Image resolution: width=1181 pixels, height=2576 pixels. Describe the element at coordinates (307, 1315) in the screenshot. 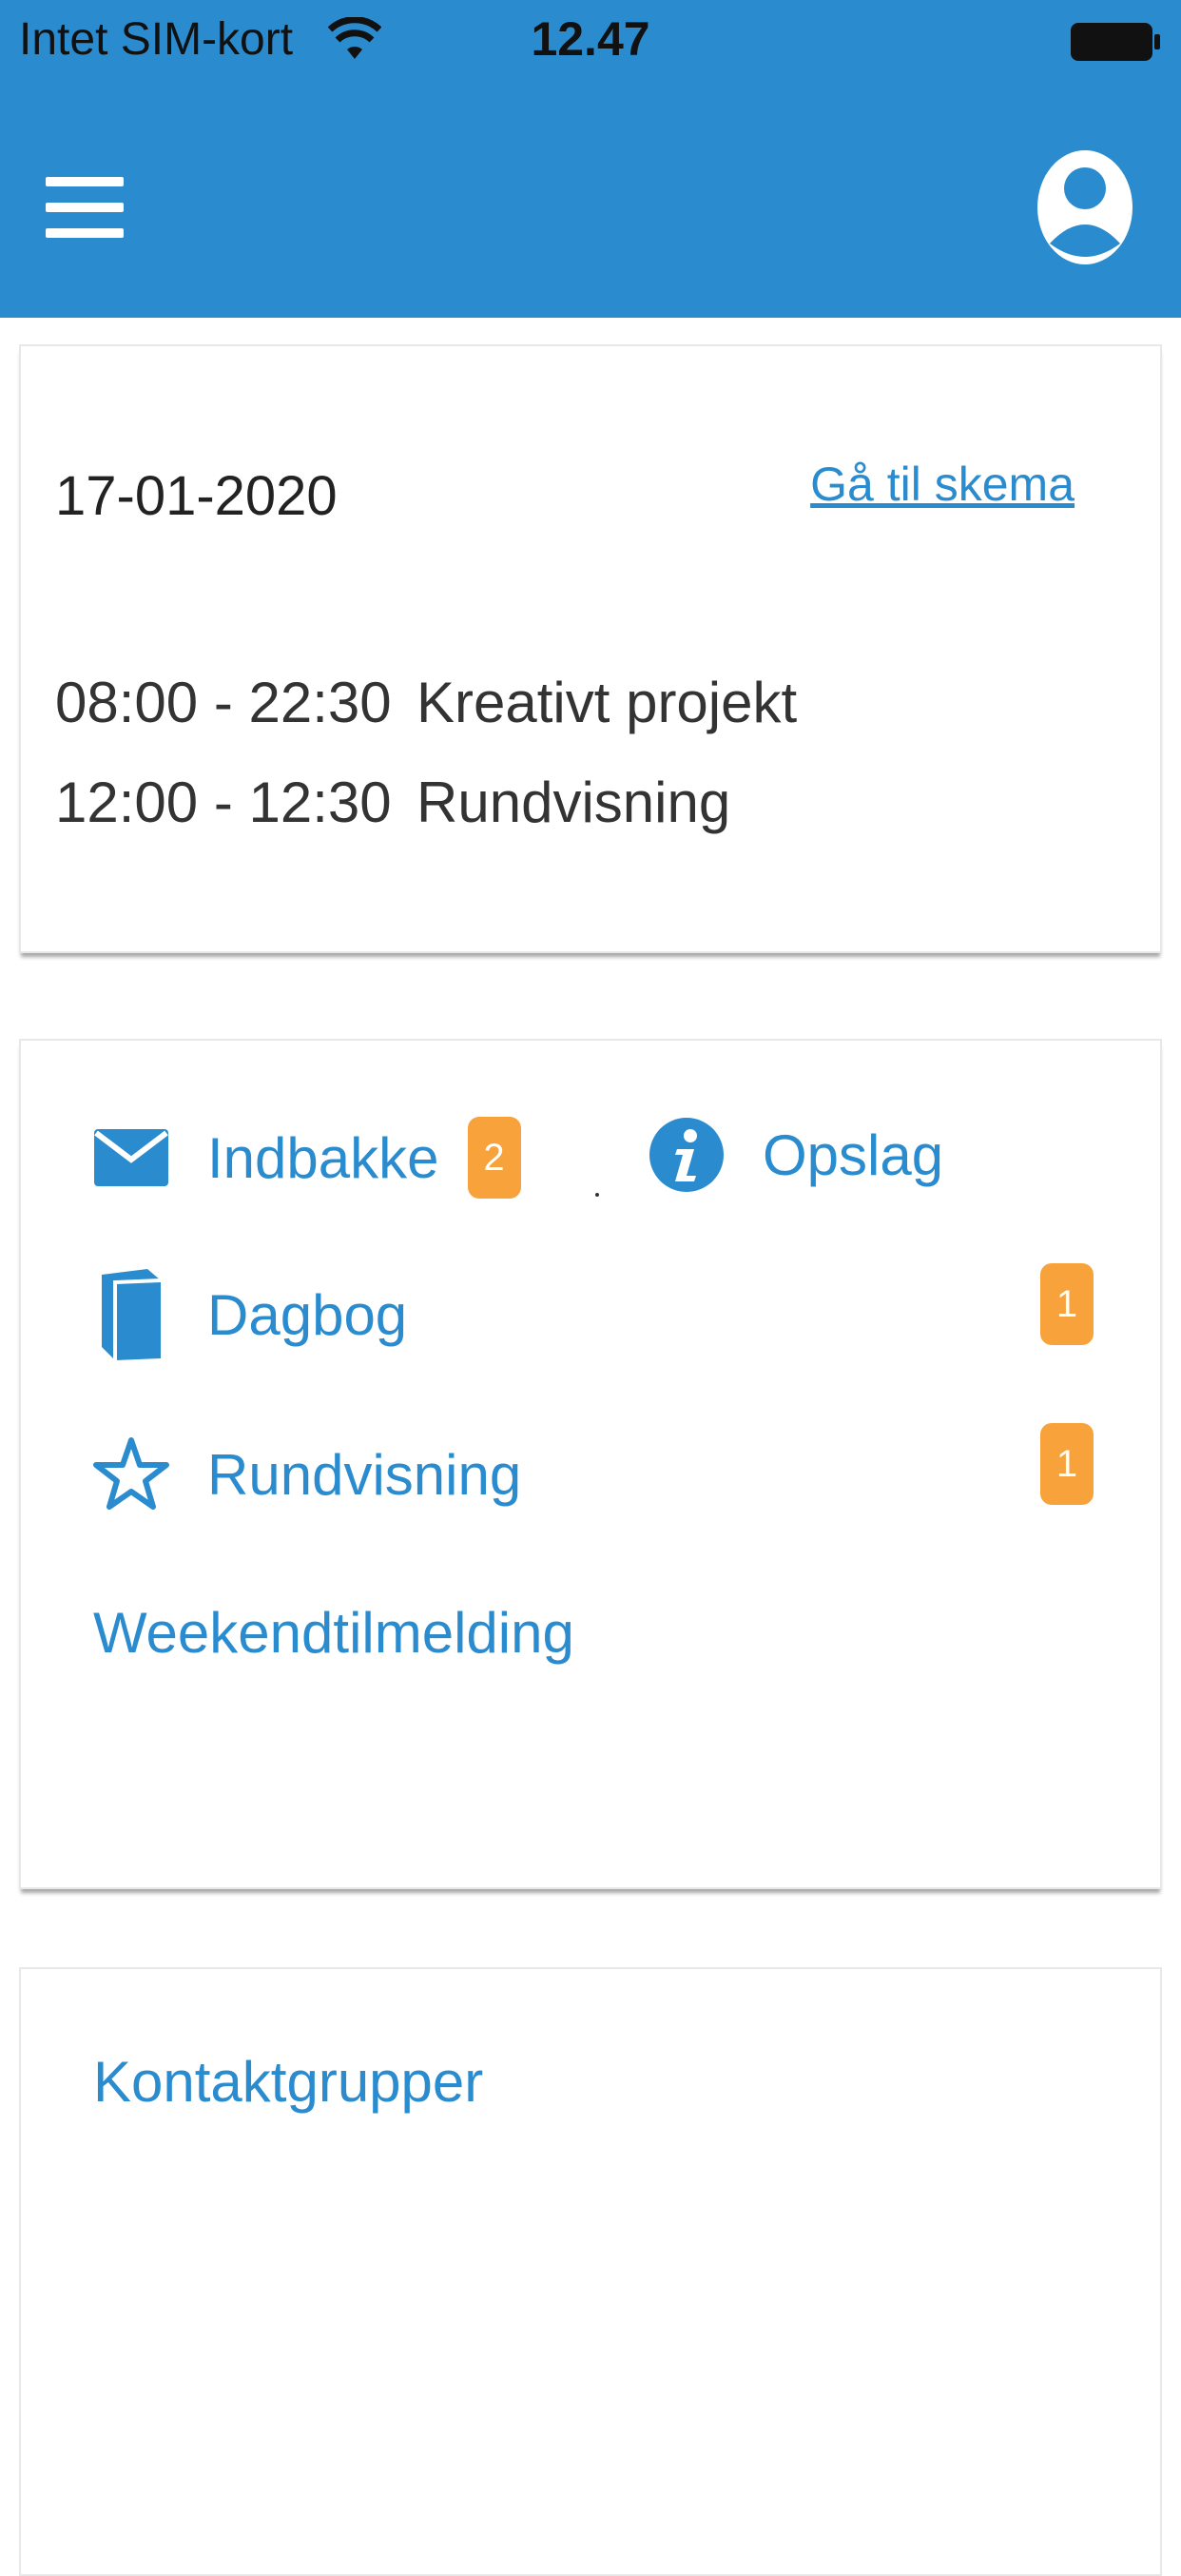

I see `menu-item-label: Dagbog` at that location.